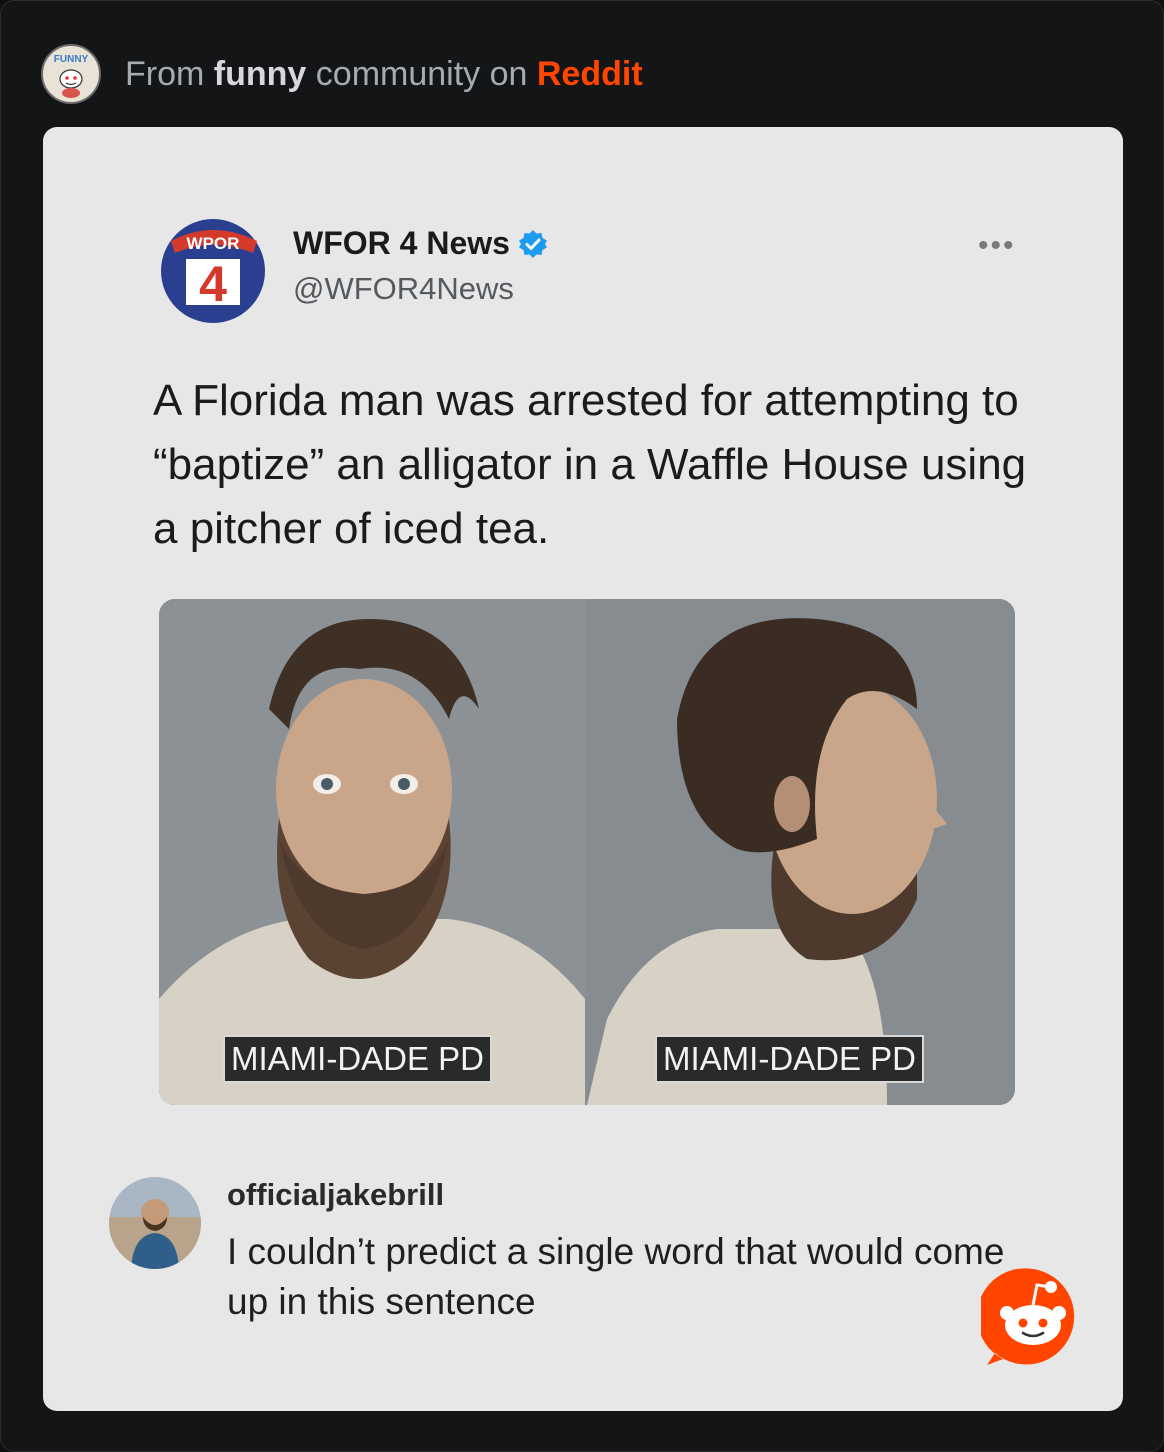  What do you see at coordinates (260, 74) in the screenshot?
I see `community-link: funny` at bounding box center [260, 74].